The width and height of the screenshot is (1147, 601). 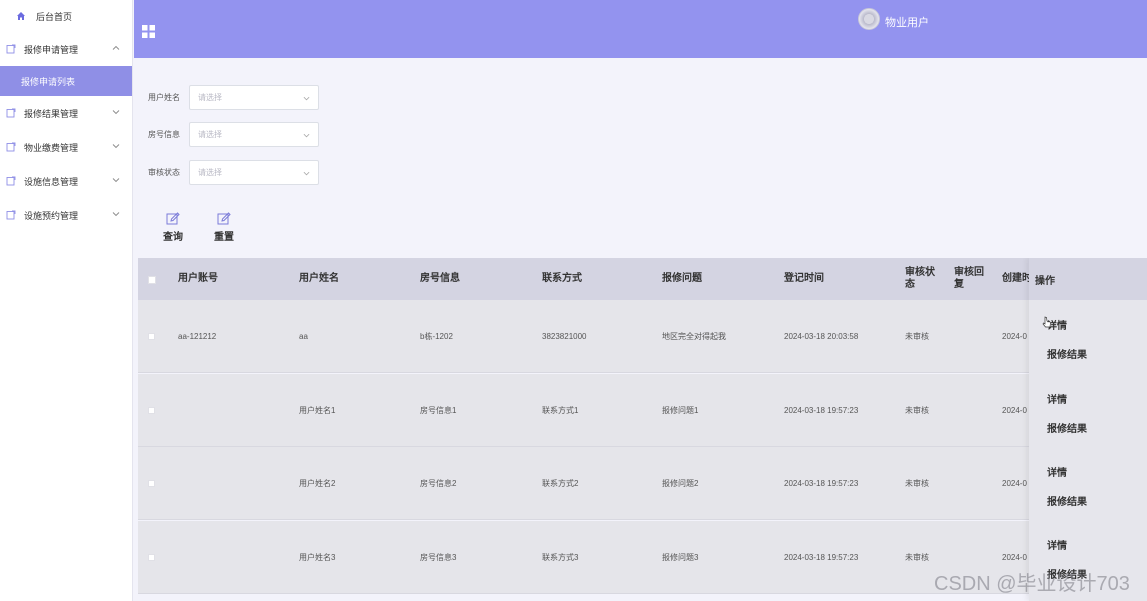 I want to click on column-header-name: 用户姓名, so click(x=319, y=278).